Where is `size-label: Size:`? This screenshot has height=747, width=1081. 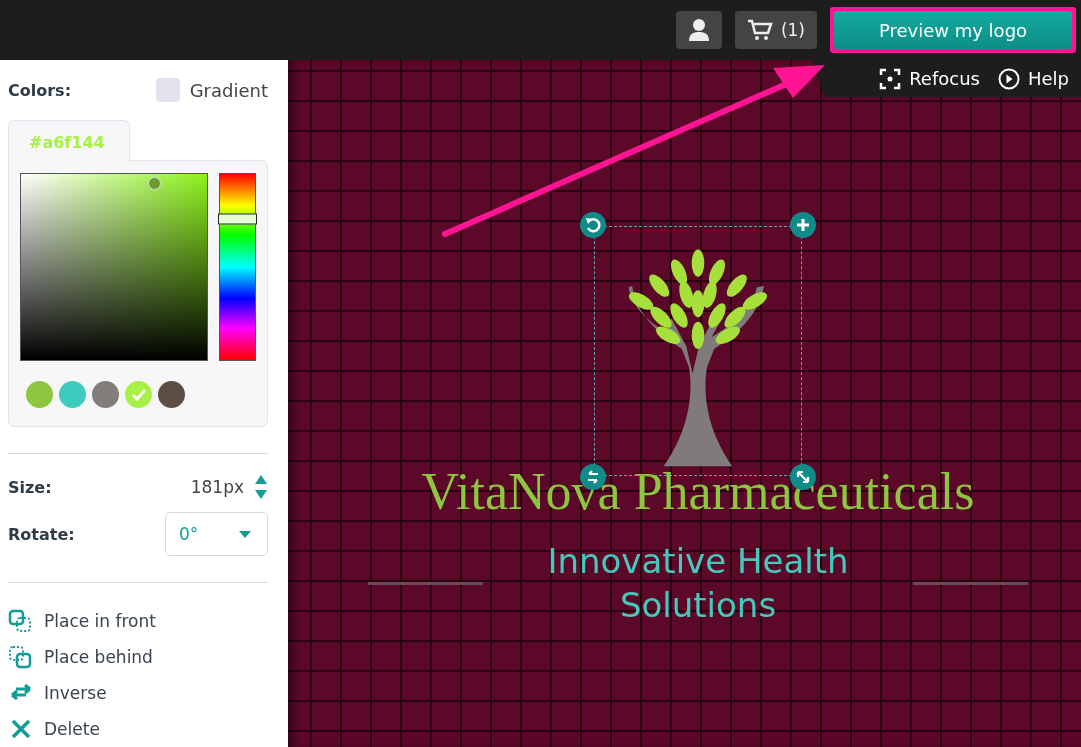 size-label: Size: is located at coordinates (30, 487).